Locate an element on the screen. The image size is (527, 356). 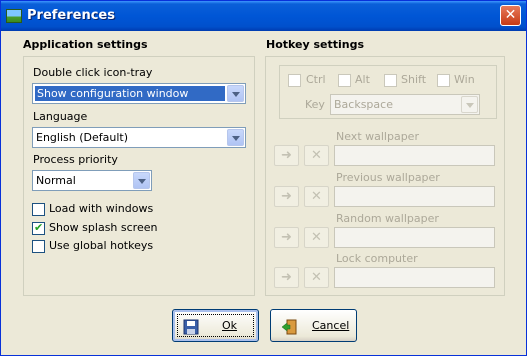
language-select: English (Default) is located at coordinates (139, 137).